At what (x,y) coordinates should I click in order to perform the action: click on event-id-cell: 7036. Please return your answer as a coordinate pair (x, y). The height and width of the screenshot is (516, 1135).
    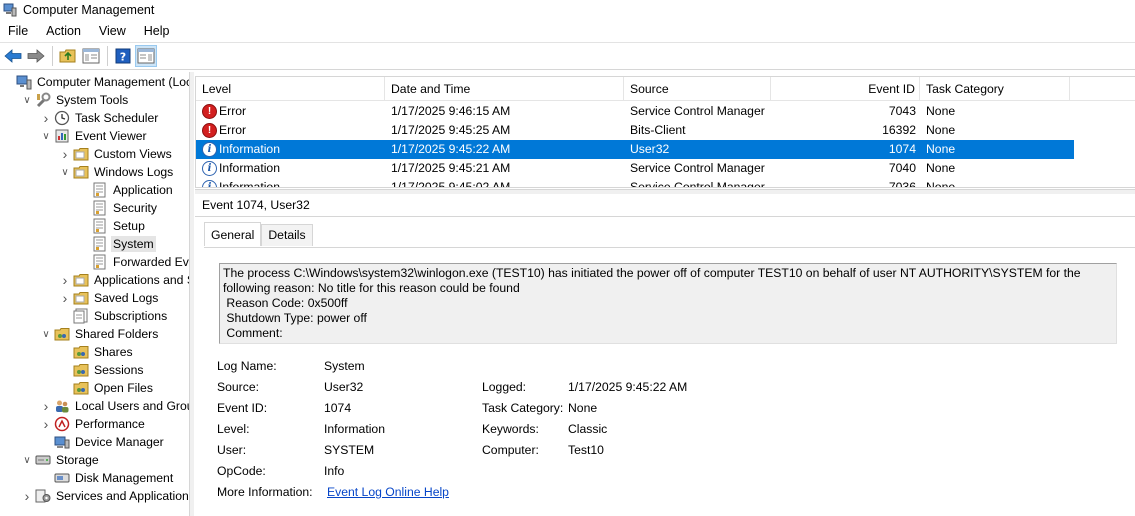
    Looking at the image, I should click on (902, 184).